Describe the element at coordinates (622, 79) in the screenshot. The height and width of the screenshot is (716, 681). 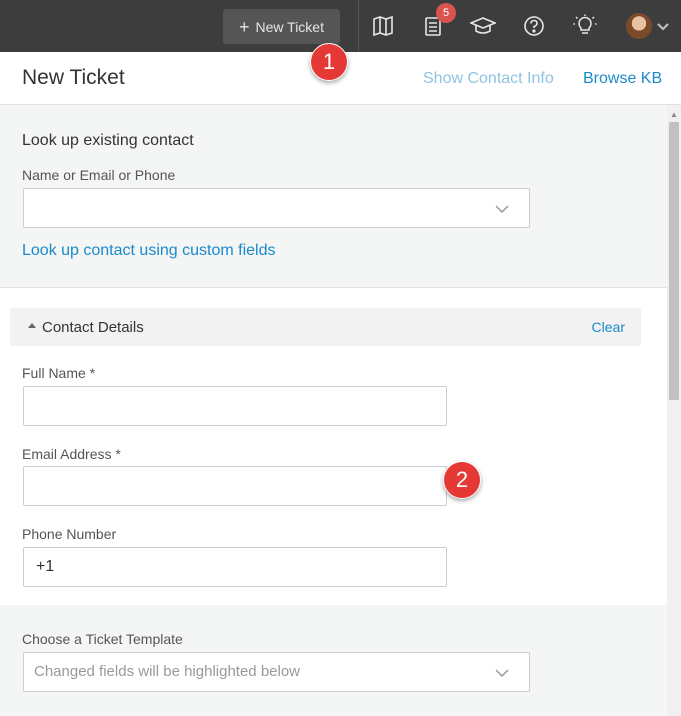
I see `browse-kb-link: Browse KB` at that location.